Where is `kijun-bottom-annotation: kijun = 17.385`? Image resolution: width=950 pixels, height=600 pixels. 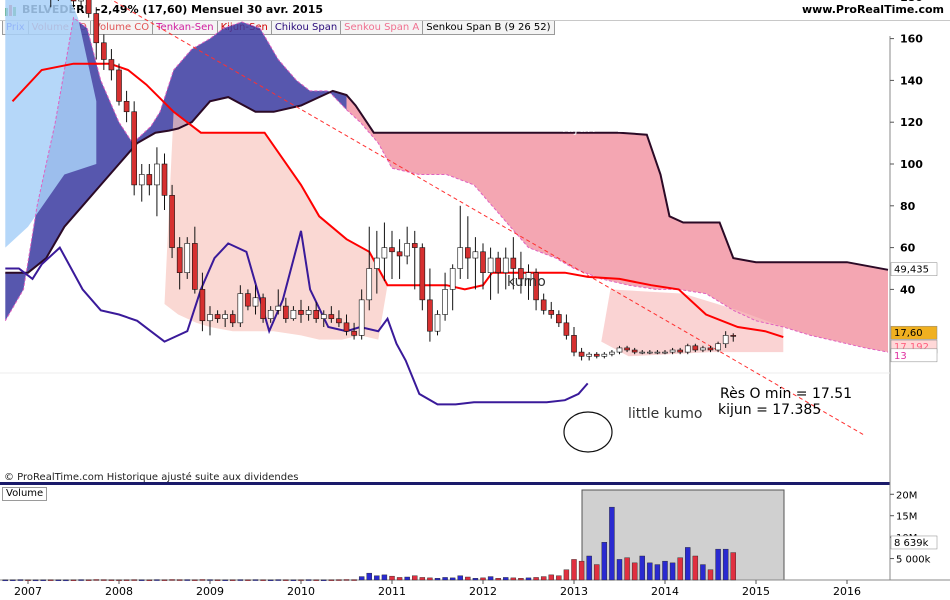 kijun-bottom-annotation: kijun = 17.385 is located at coordinates (769, 410).